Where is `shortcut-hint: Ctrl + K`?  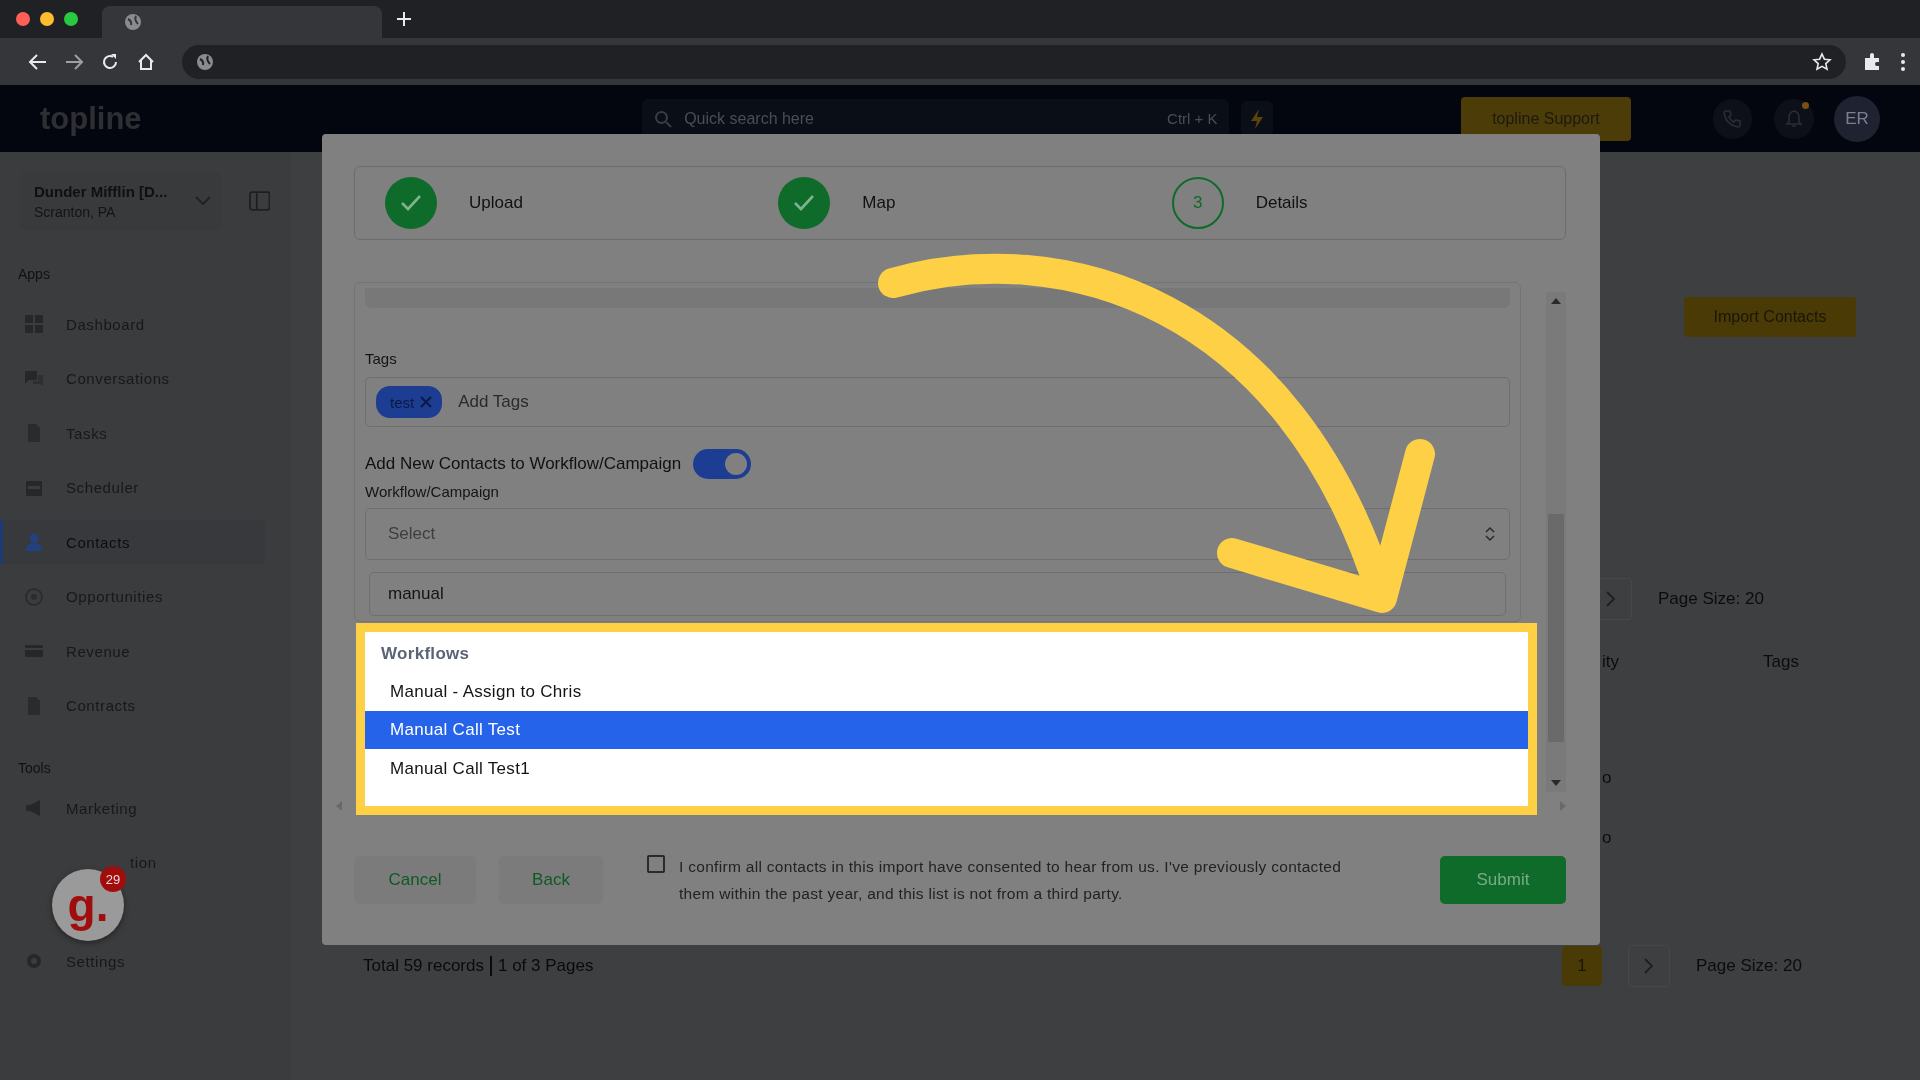 shortcut-hint: Ctrl + K is located at coordinates (1192, 118).